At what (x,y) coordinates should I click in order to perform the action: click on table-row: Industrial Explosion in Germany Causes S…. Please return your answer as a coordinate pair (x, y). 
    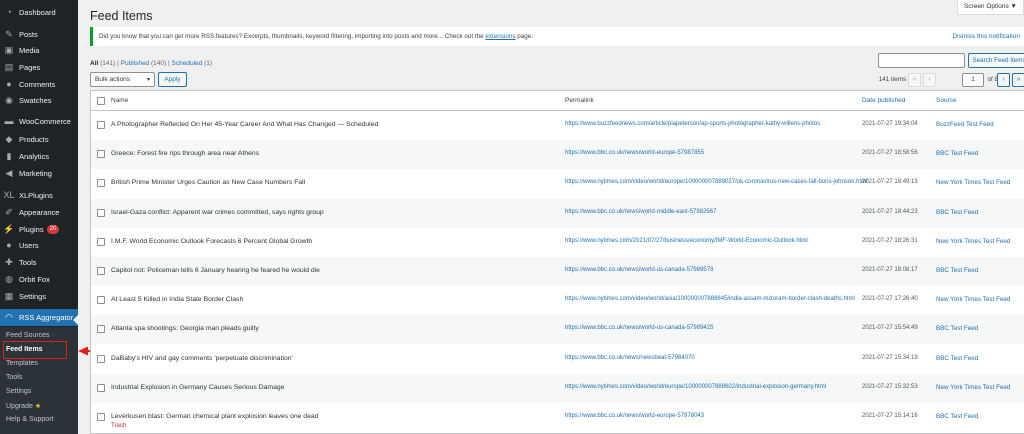
    Looking at the image, I should click on (557, 388).